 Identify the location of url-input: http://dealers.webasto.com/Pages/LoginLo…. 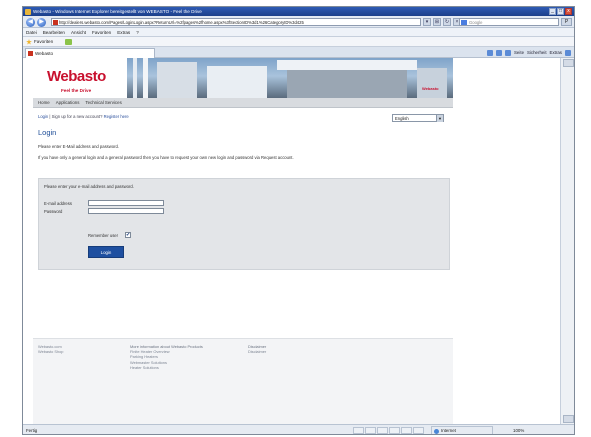
(236, 22).